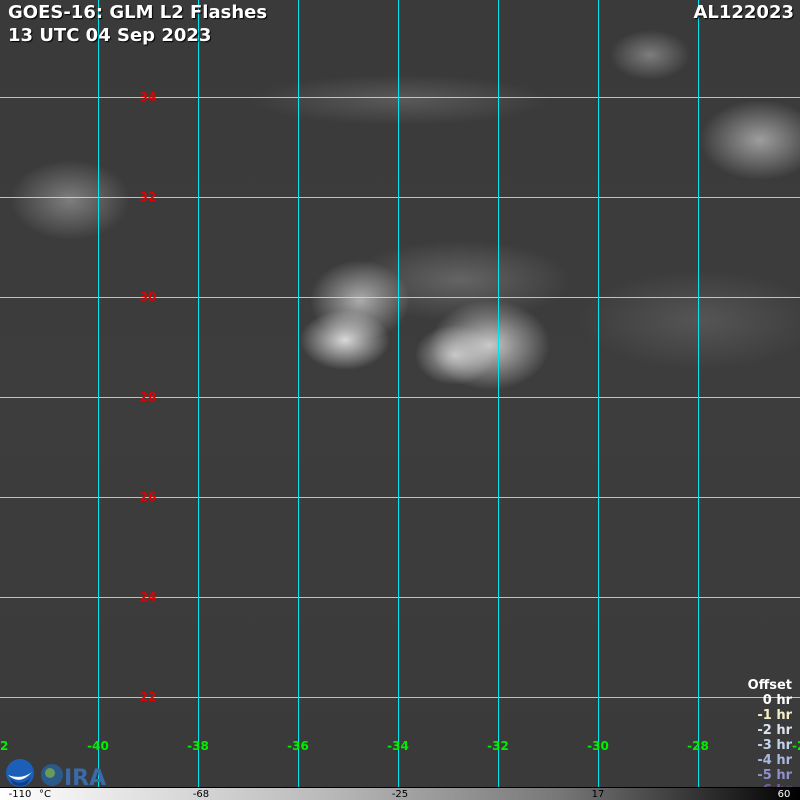  What do you see at coordinates (298, 746) in the screenshot?
I see `longitude-label: -36` at bounding box center [298, 746].